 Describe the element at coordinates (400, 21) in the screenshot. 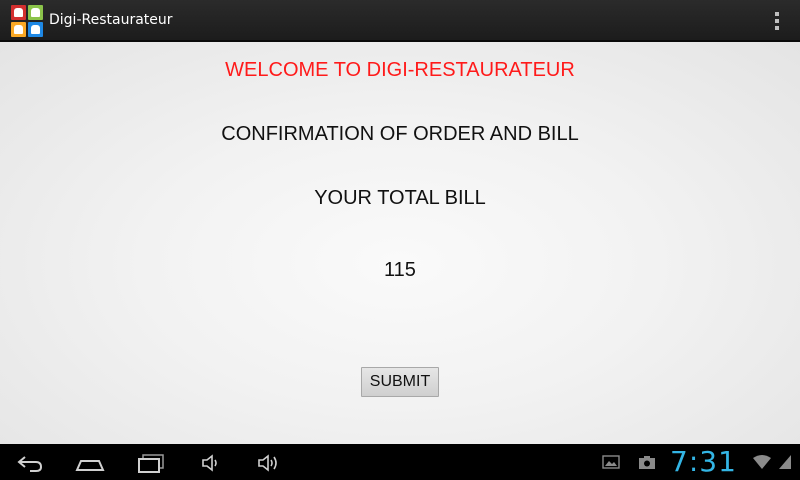

I see `action-bar: Digi-Restaurateur` at that location.